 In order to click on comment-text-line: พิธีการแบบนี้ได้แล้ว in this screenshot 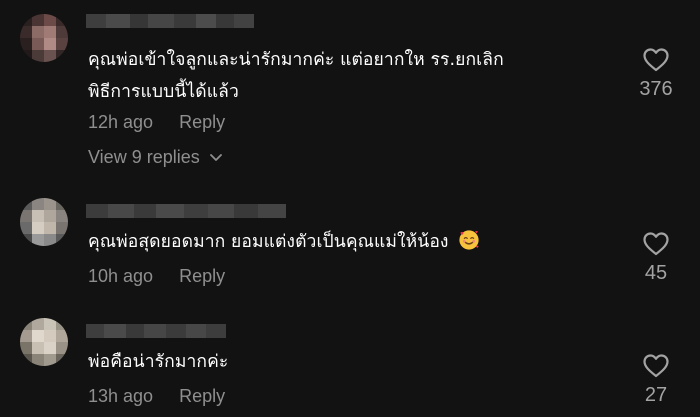, I will do `click(163, 92)`.